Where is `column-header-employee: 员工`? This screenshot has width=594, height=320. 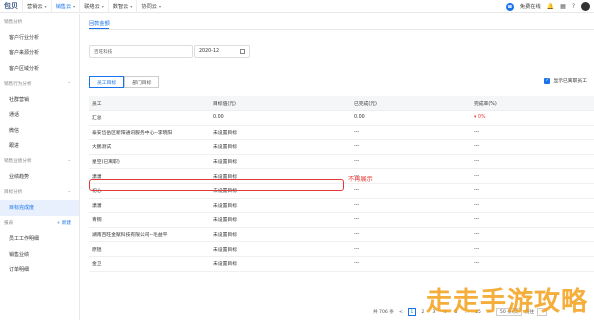 column-header-employee: 员工 is located at coordinates (97, 104).